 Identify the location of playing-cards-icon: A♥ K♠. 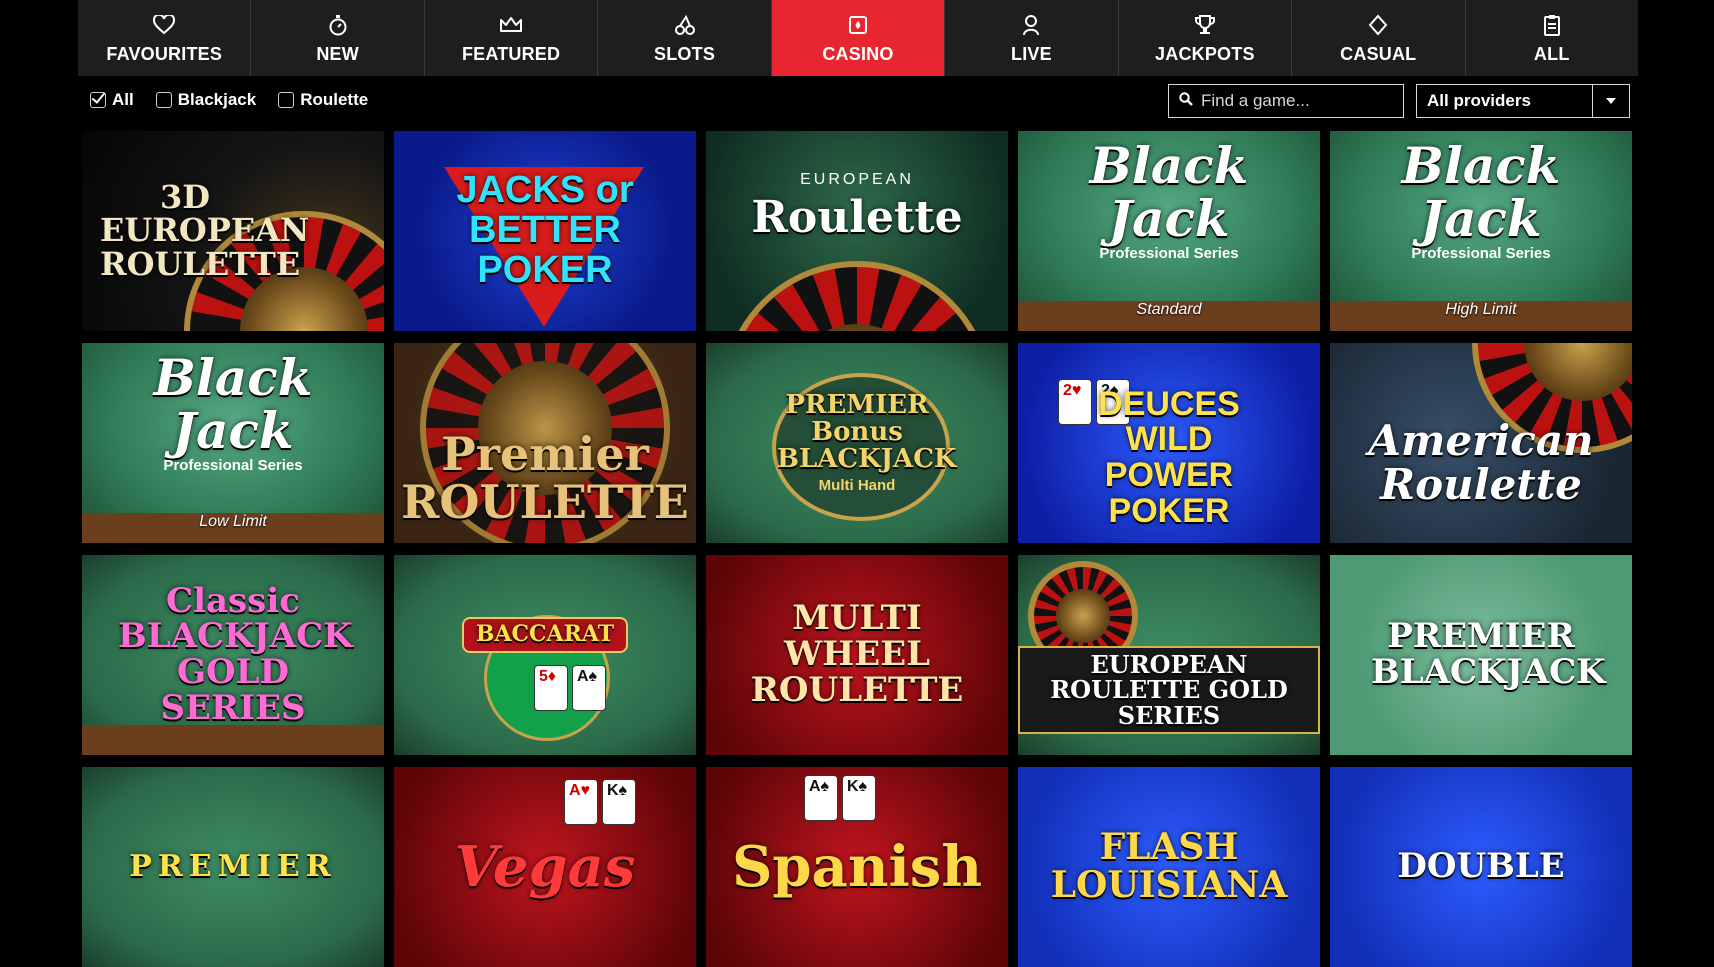
(600, 802).